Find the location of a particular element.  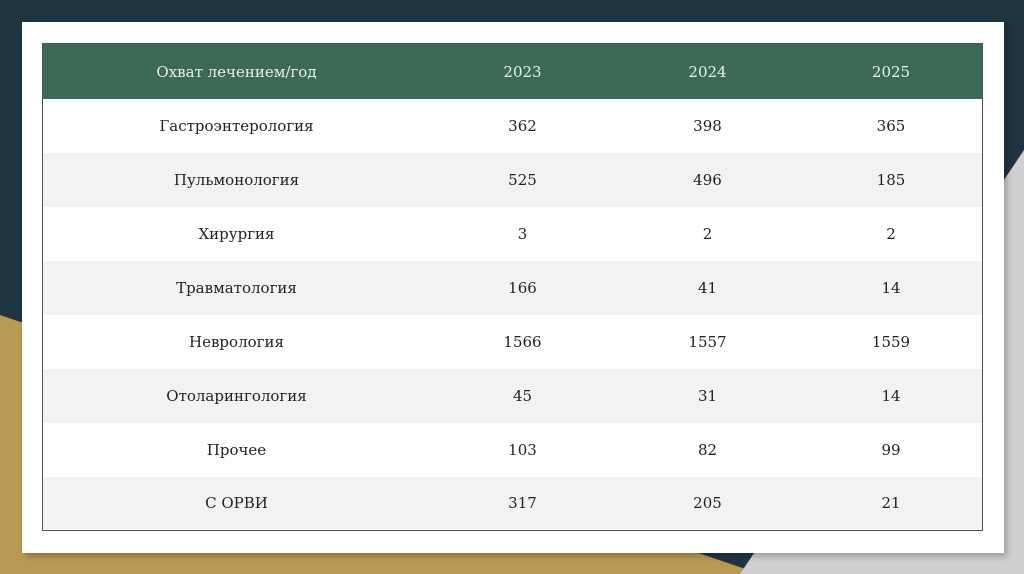

header-row: Охват лечением/год 2023 2024 2025 is located at coordinates (512, 71).